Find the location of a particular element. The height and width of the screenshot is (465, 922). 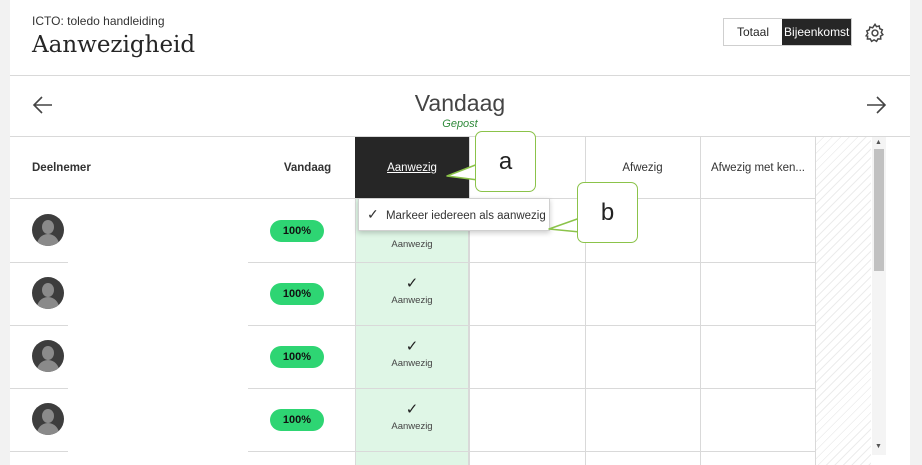

toggle-totaal: Totaal is located at coordinates (753, 32).